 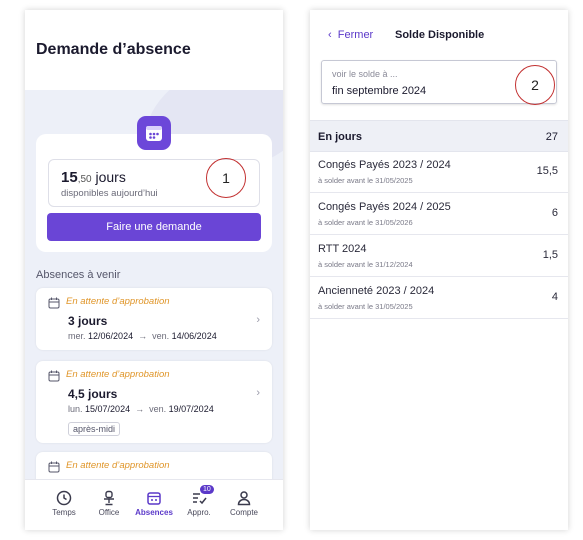 What do you see at coordinates (547, 171) in the screenshot?
I see `leave-balance: 15,5` at bounding box center [547, 171].